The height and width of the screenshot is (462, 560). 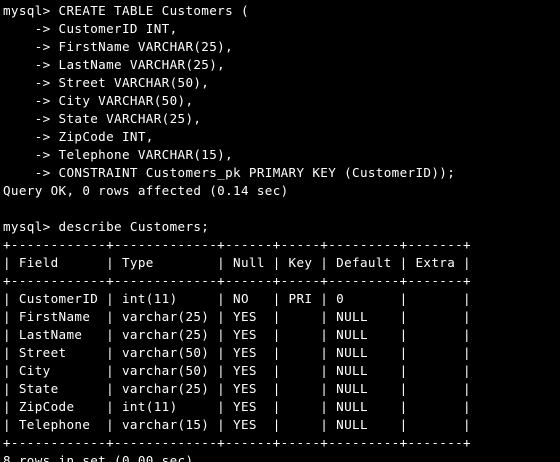 I want to click on continuation-line: -> Telephone VARCHAR(15),, so click(x=118, y=154).